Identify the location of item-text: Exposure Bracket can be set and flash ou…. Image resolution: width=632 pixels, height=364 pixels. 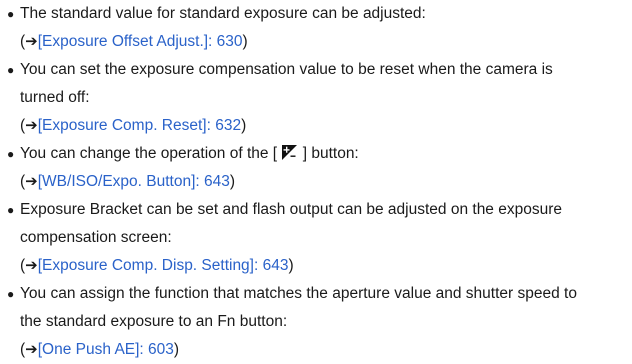
(291, 209).